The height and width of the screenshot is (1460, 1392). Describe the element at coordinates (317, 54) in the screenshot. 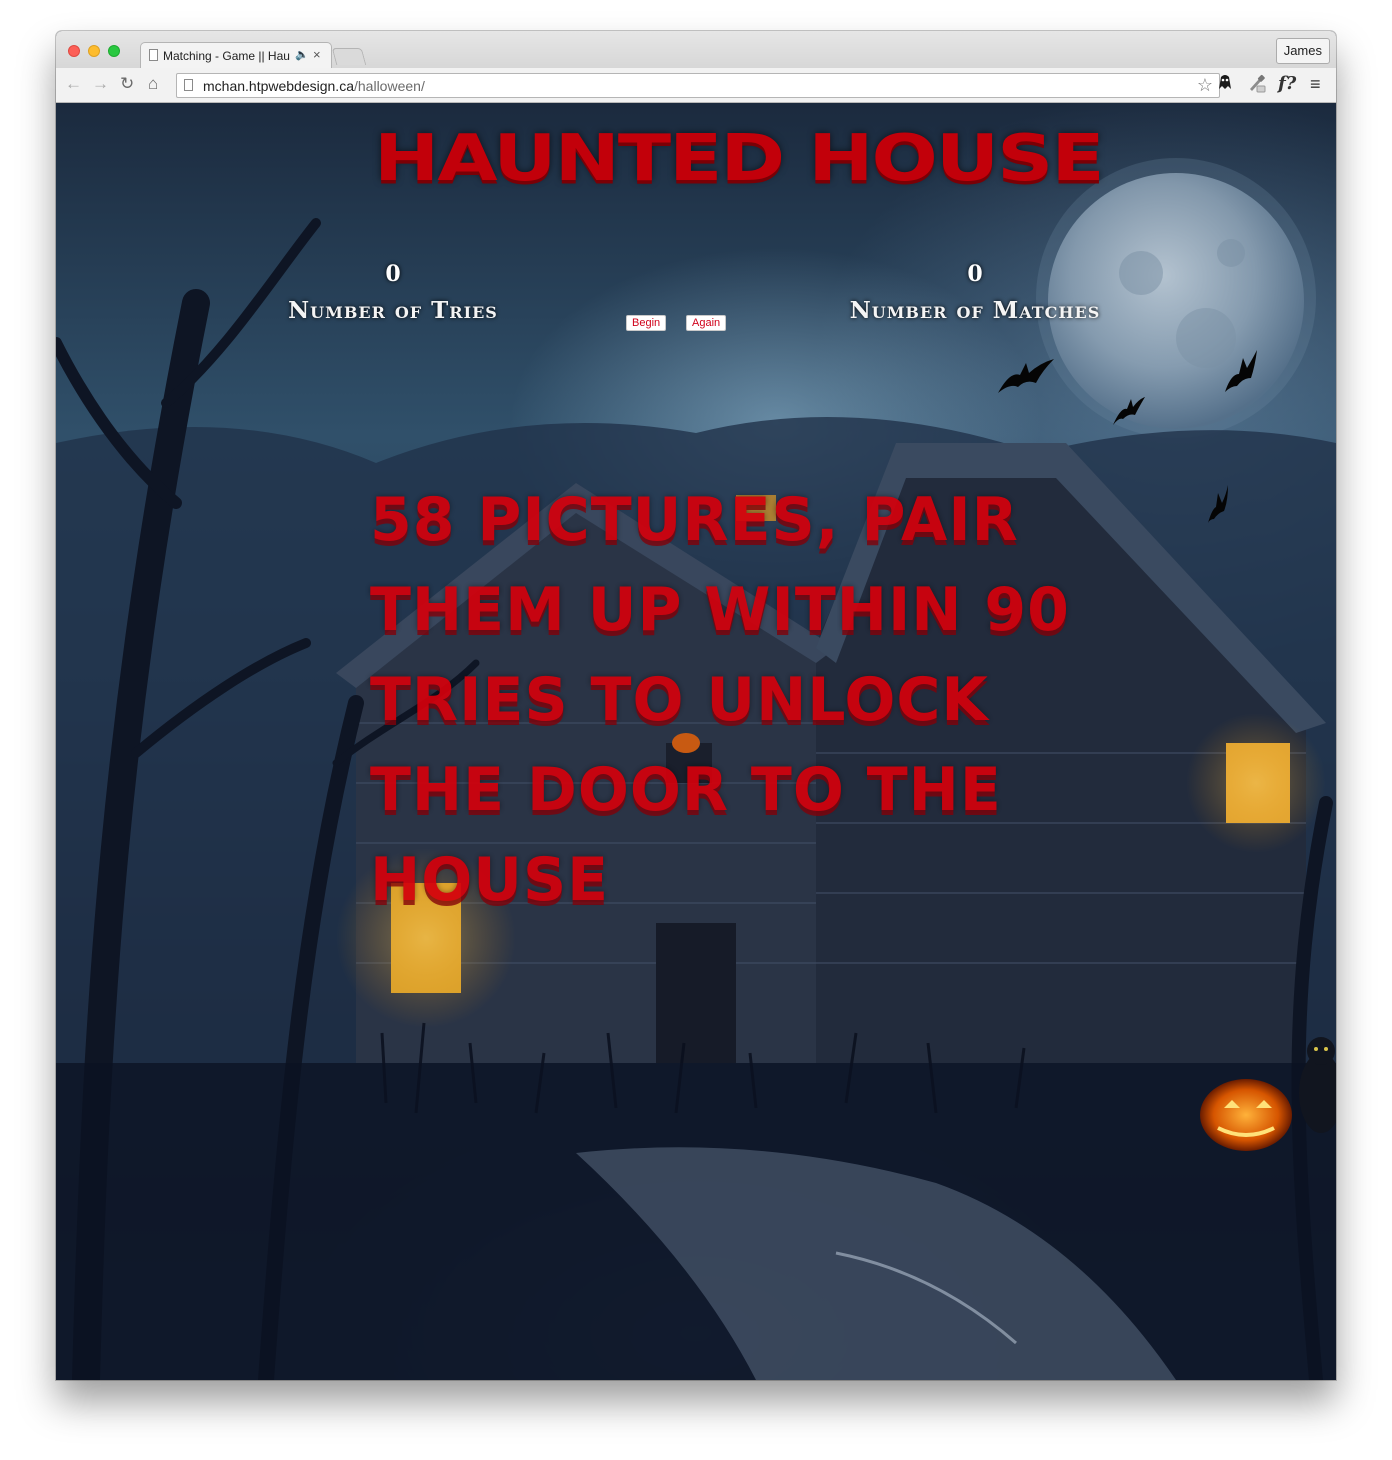

I see `tab-close-icon: ×` at that location.